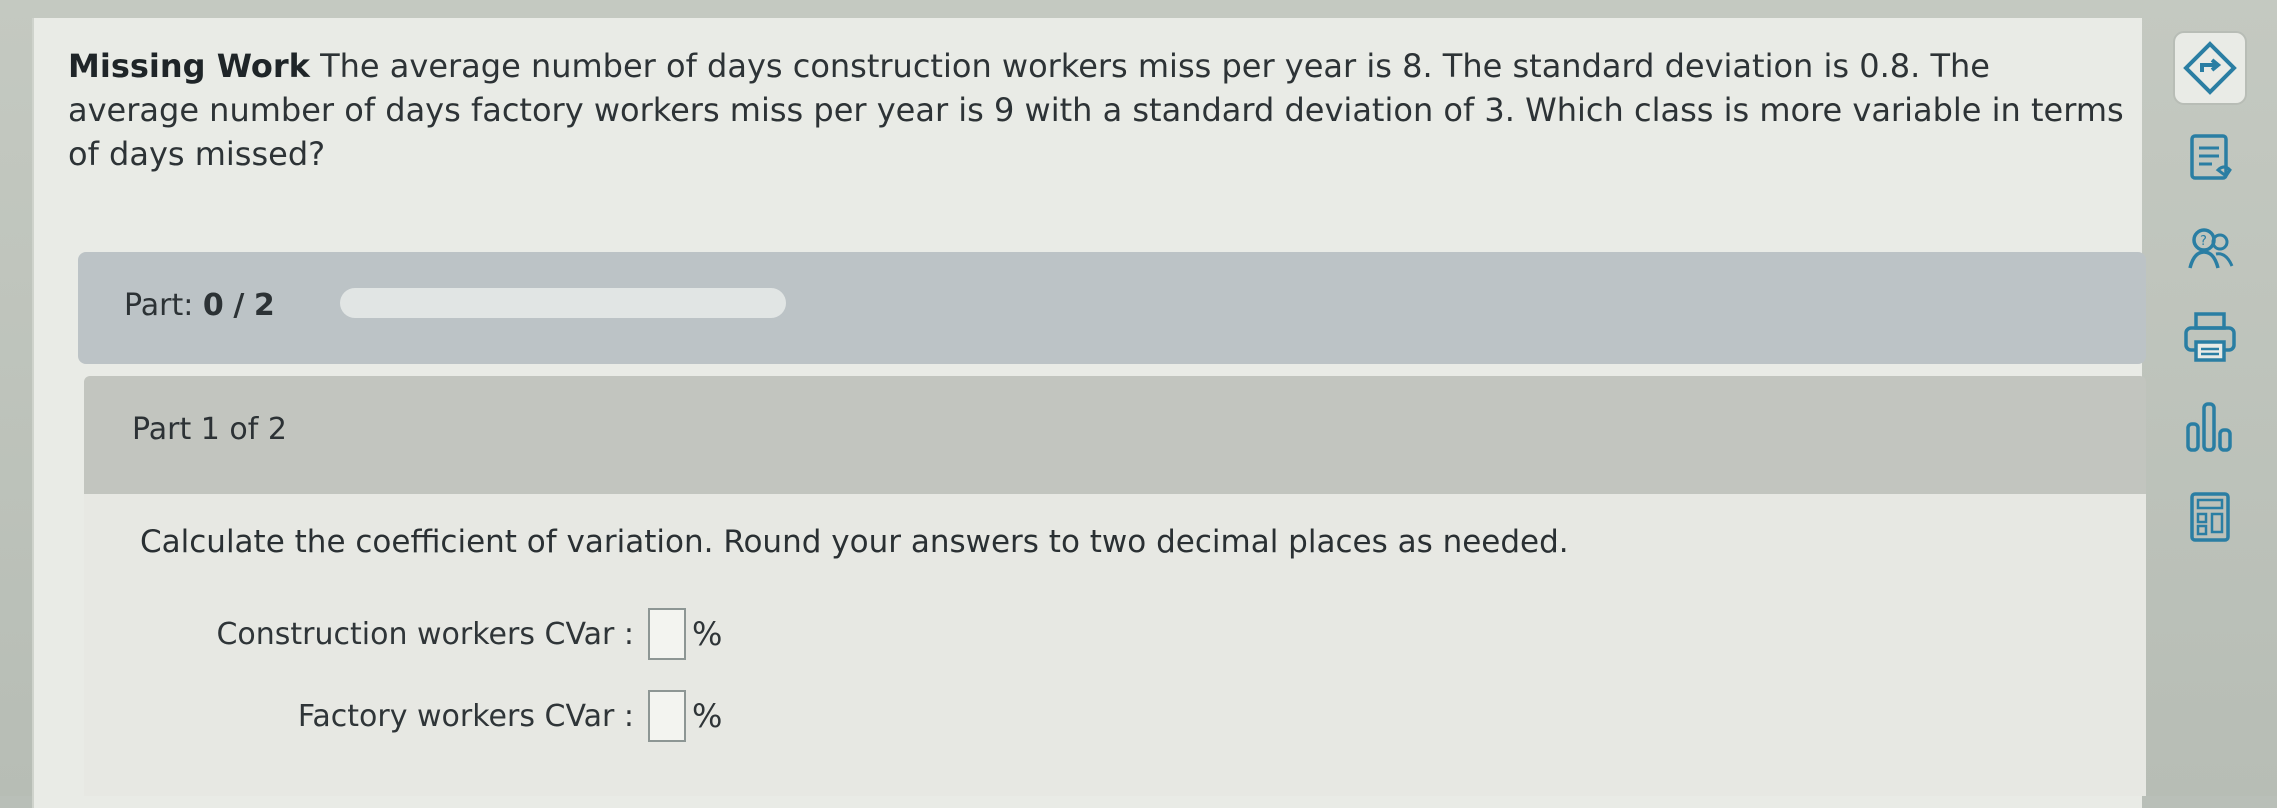 The height and width of the screenshot is (808, 2277). What do you see at coordinates (2210, 338) in the screenshot?
I see `print-icon` at bounding box center [2210, 338].